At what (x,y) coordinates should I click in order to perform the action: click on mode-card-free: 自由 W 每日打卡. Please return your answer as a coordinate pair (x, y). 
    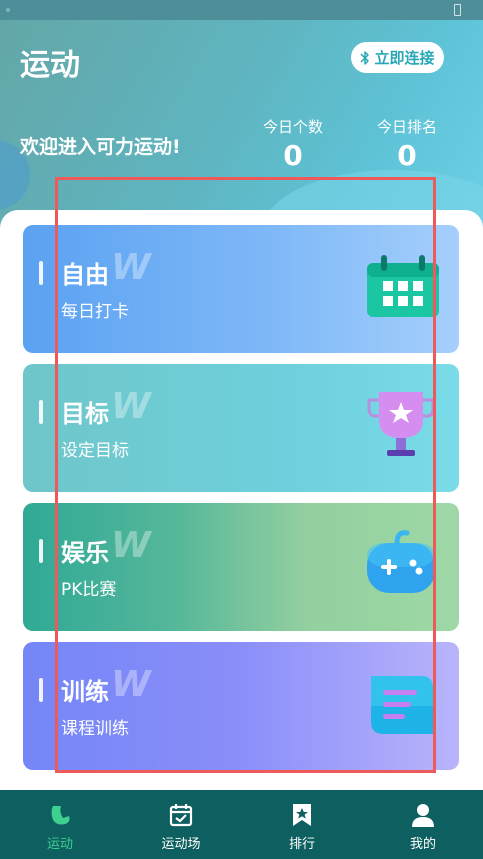
    Looking at the image, I should click on (241, 289).